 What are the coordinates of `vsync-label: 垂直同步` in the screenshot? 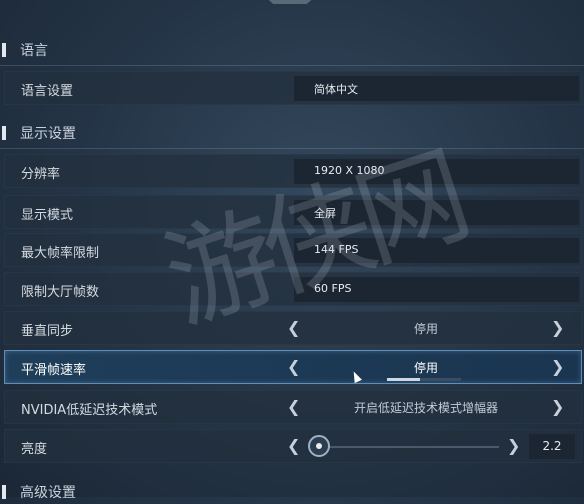 It's located at (47, 331).